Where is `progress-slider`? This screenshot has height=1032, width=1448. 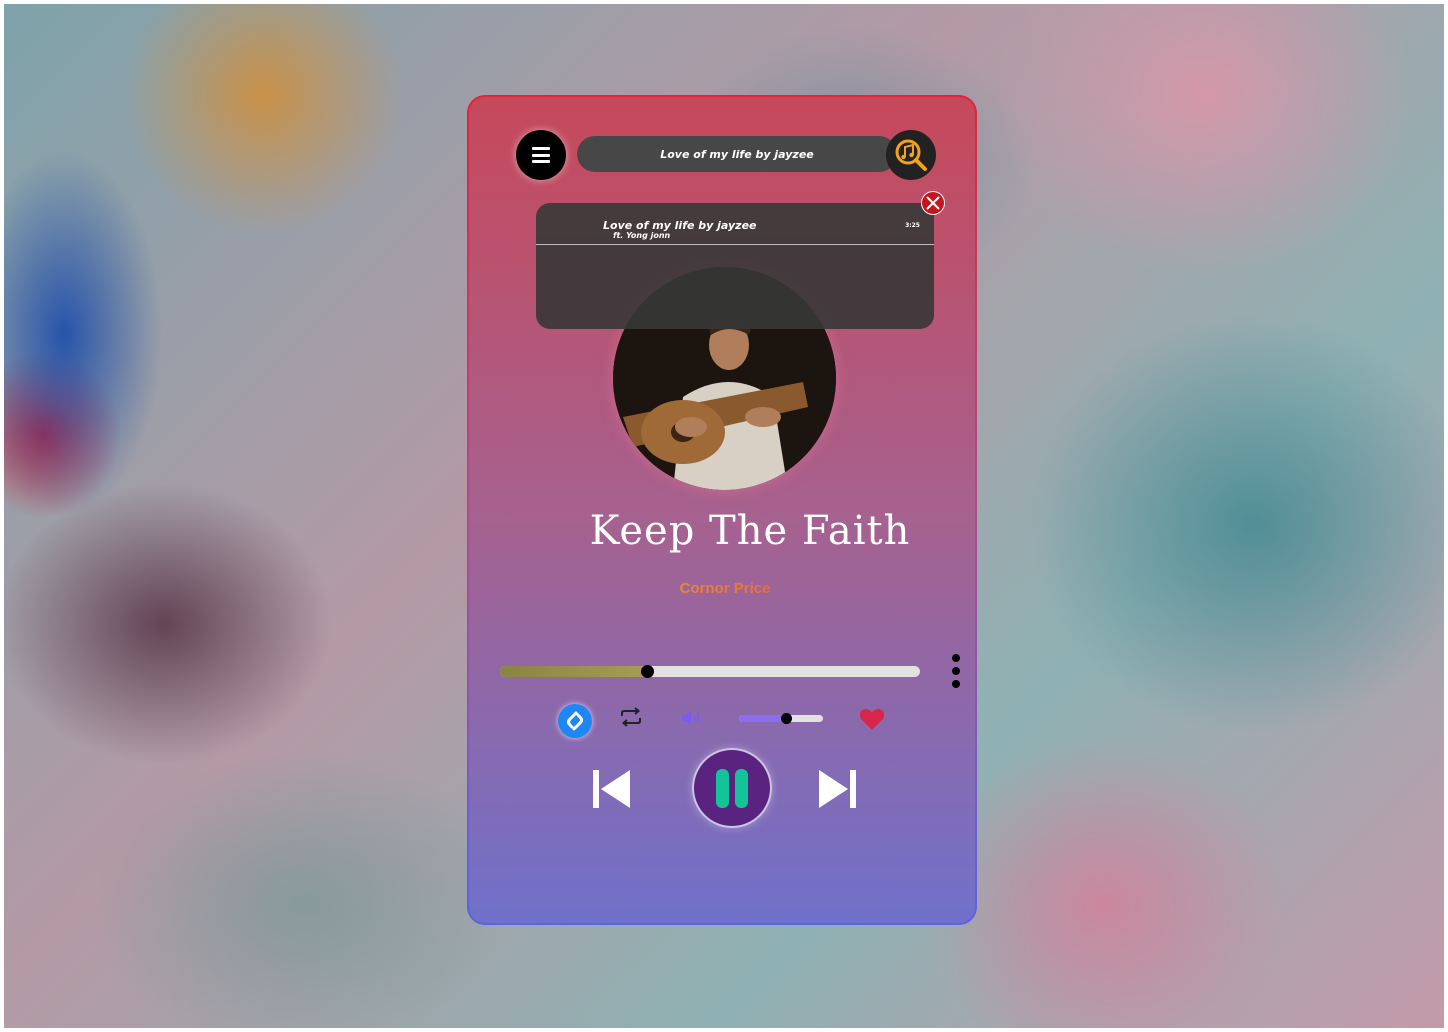 progress-slider is located at coordinates (710, 671).